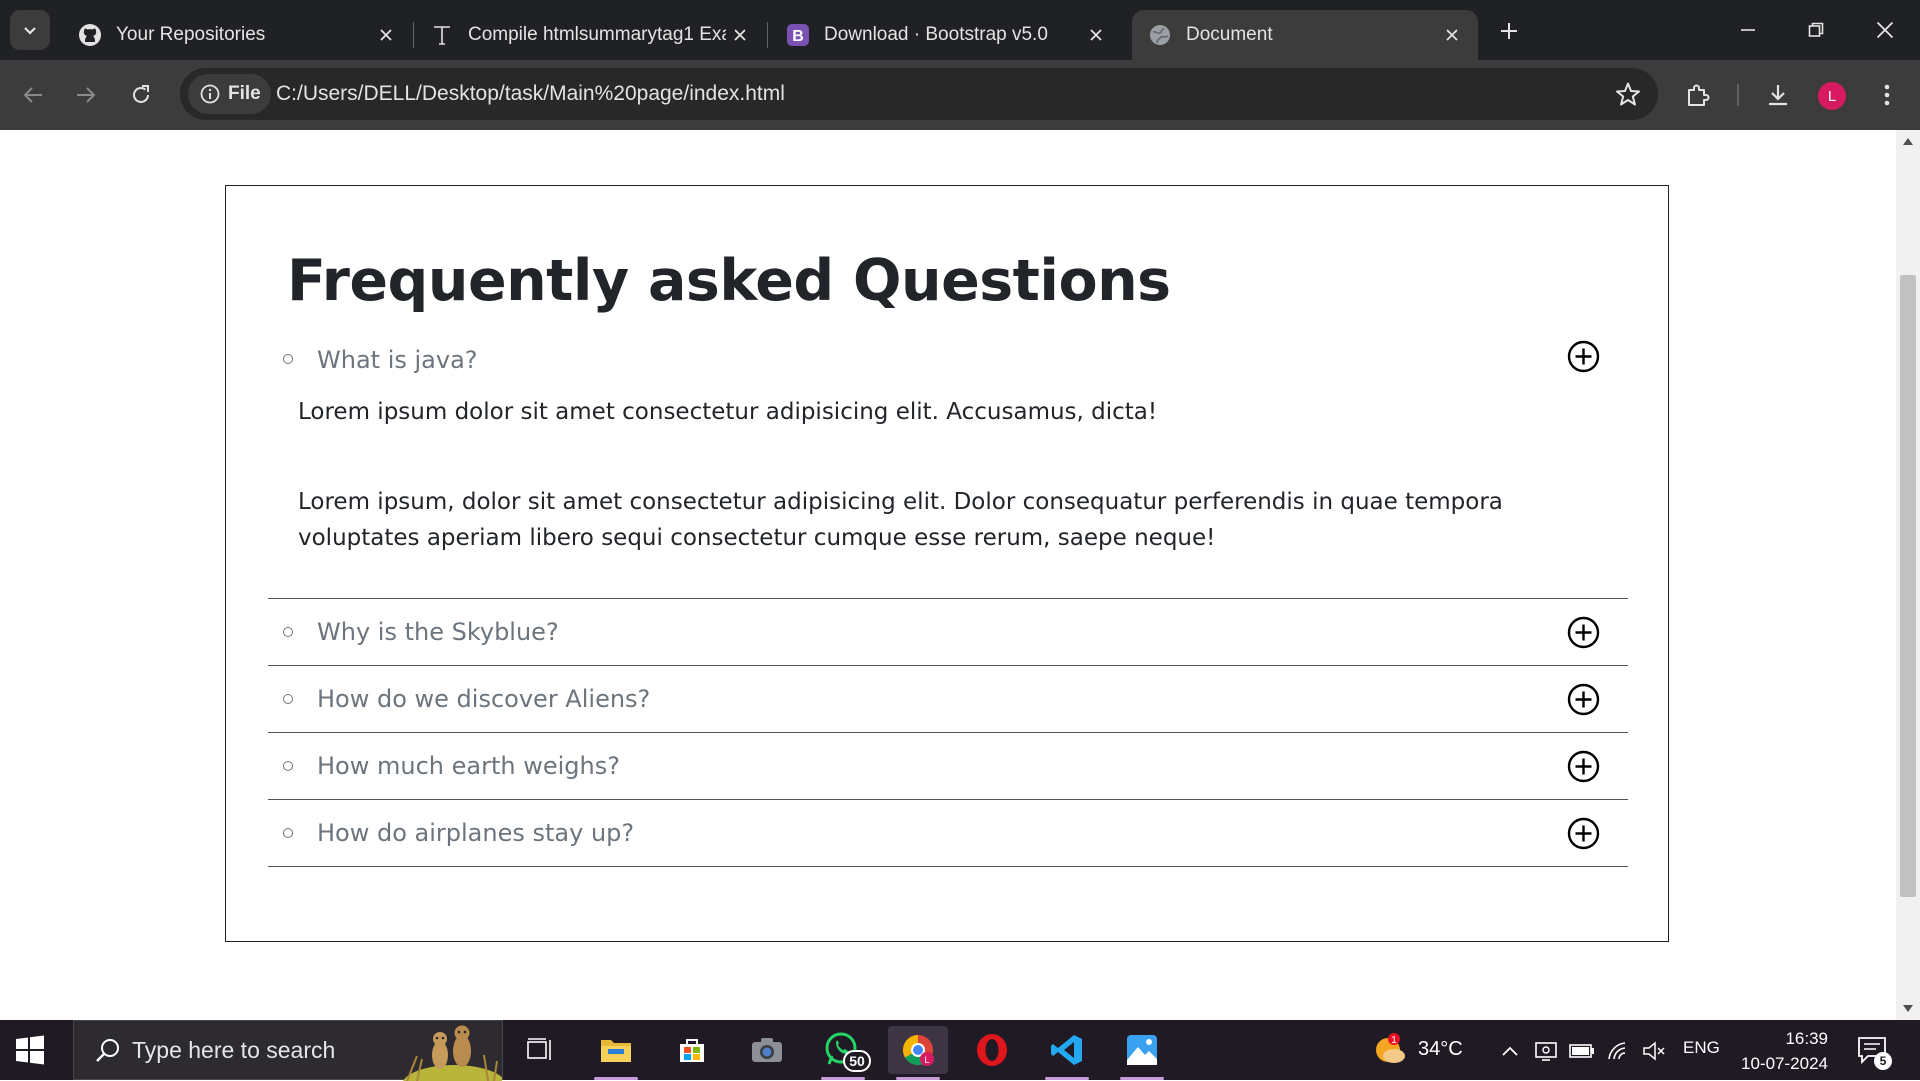 The image size is (1920, 1081). I want to click on tab-search-button, so click(30, 30).